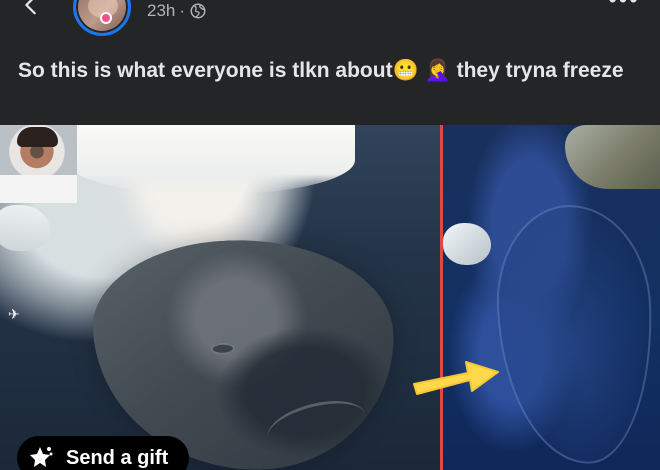 The image size is (660, 470). Describe the element at coordinates (14, 314) in the screenshot. I see `bird-icon: ✈` at that location.